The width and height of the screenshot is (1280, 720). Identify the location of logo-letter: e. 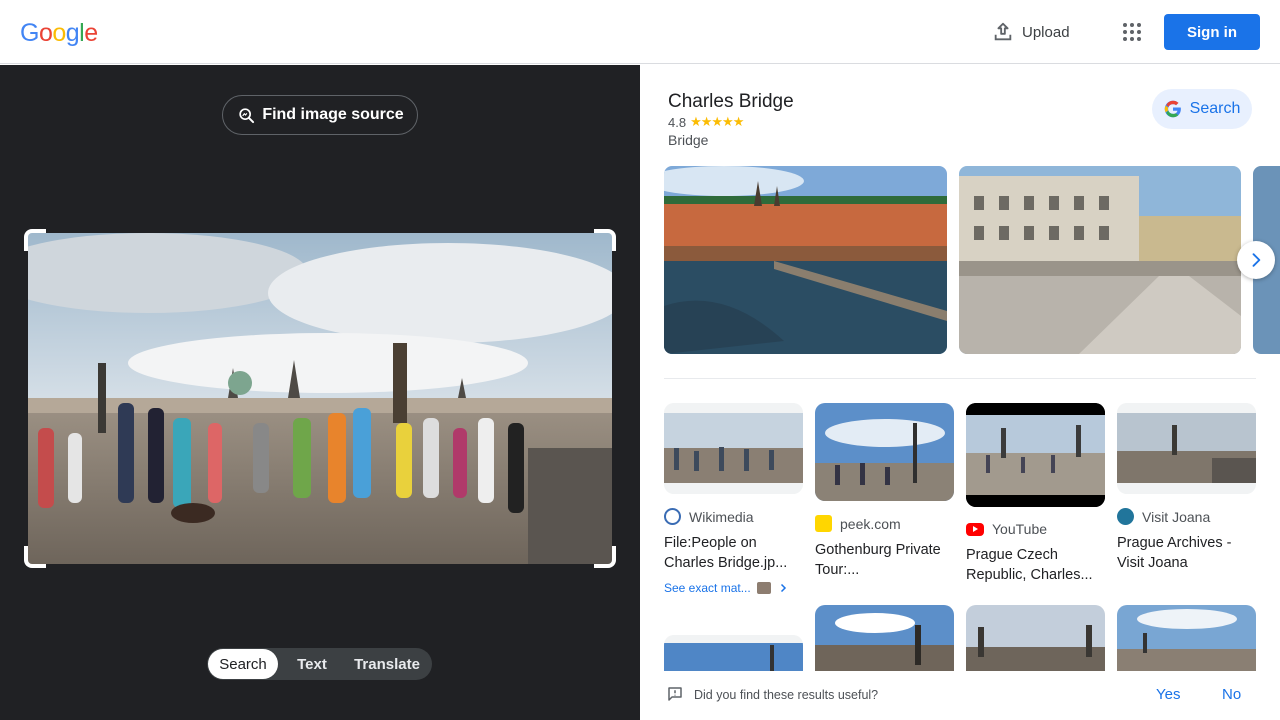
(91, 33).